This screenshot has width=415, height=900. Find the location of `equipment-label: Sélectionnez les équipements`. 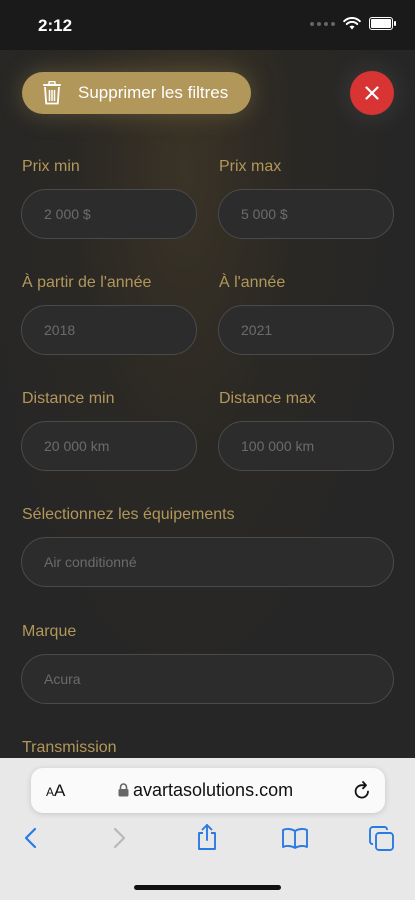

equipment-label: Sélectionnez les équipements is located at coordinates (128, 514).